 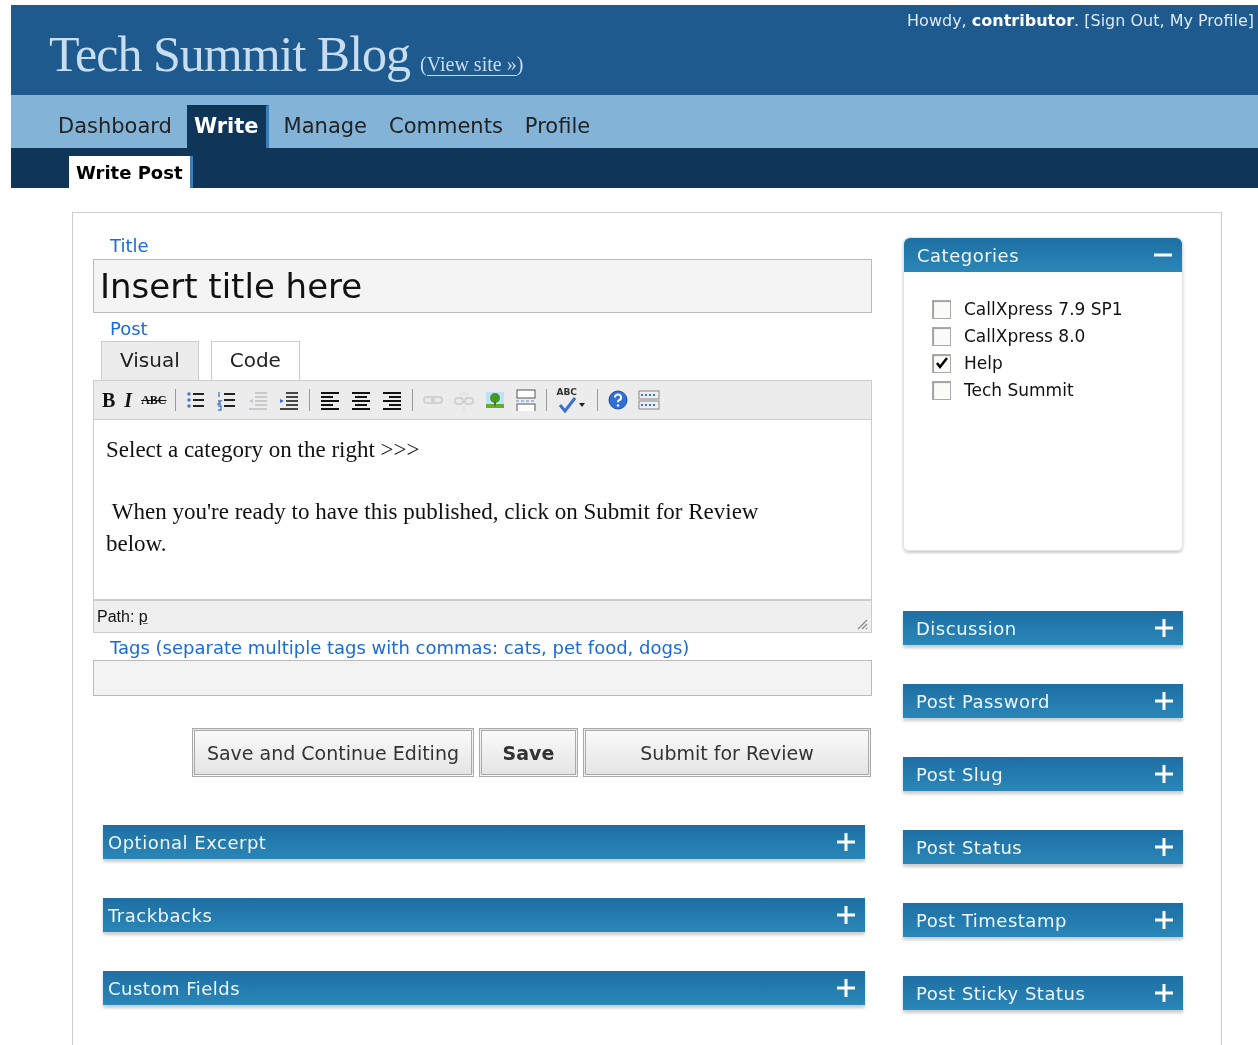 I want to click on sign-out-link: Sign Out, so click(x=1125, y=20).